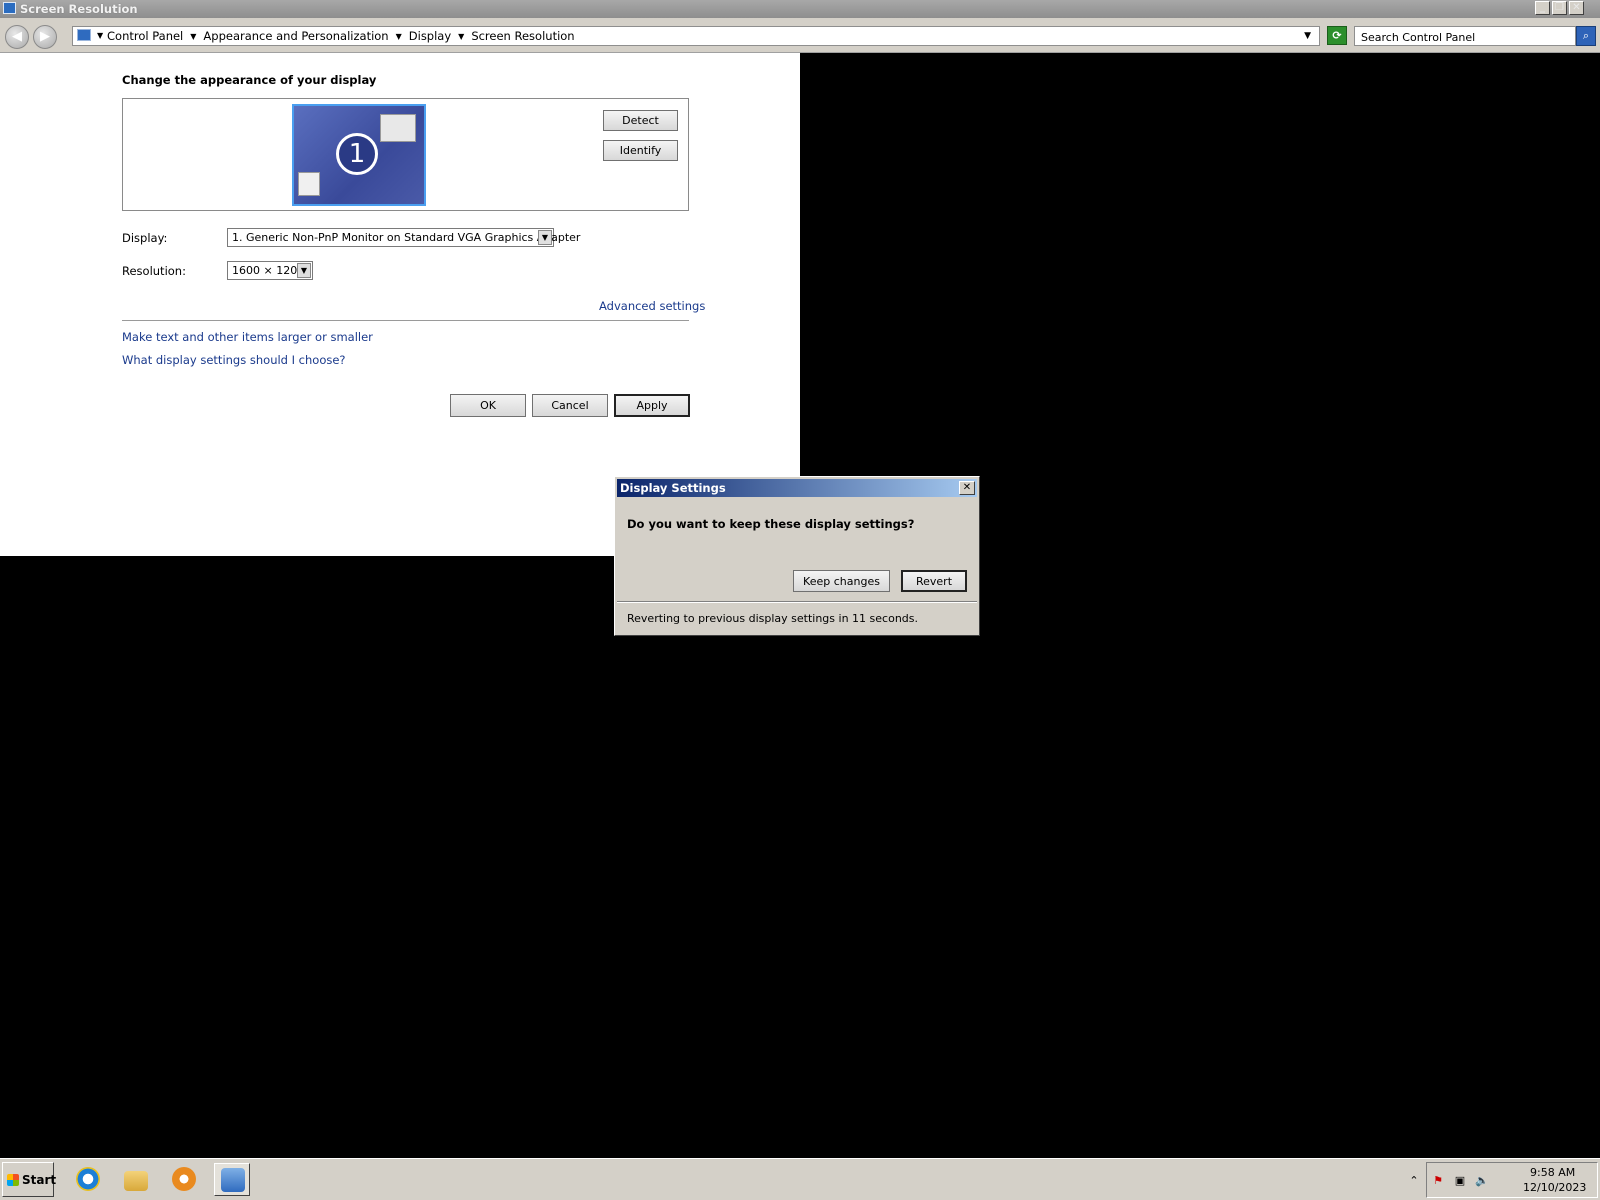 Image resolution: width=1600 pixels, height=1200 pixels. I want to click on revert-button: Revert, so click(934, 581).